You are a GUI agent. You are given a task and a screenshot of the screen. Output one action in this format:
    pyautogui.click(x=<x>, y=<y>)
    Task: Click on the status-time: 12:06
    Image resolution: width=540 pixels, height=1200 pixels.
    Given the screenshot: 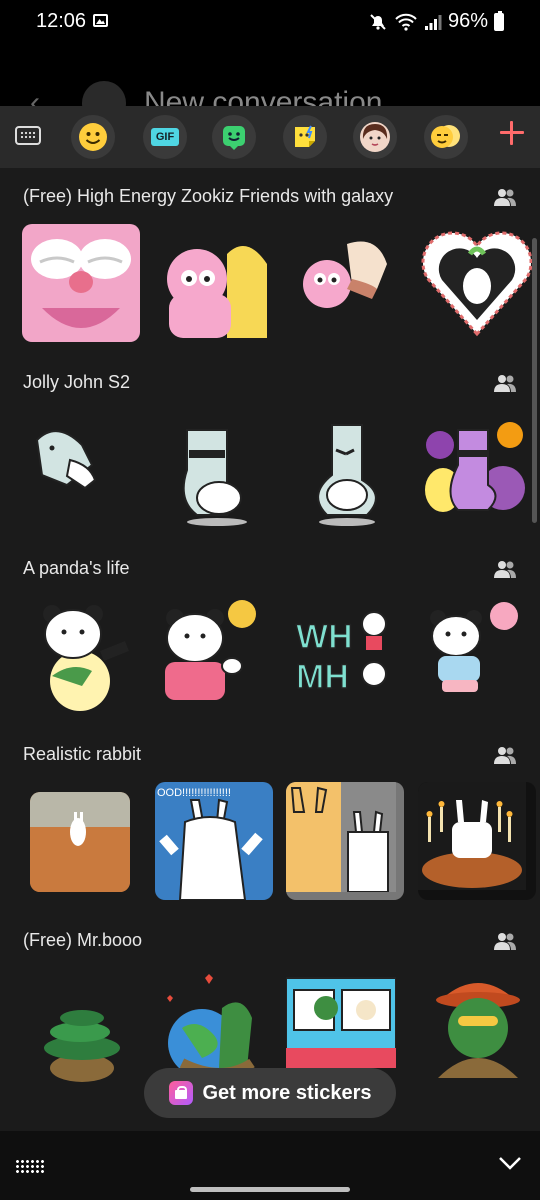 What is the action you would take?
    pyautogui.click(x=61, y=21)
    